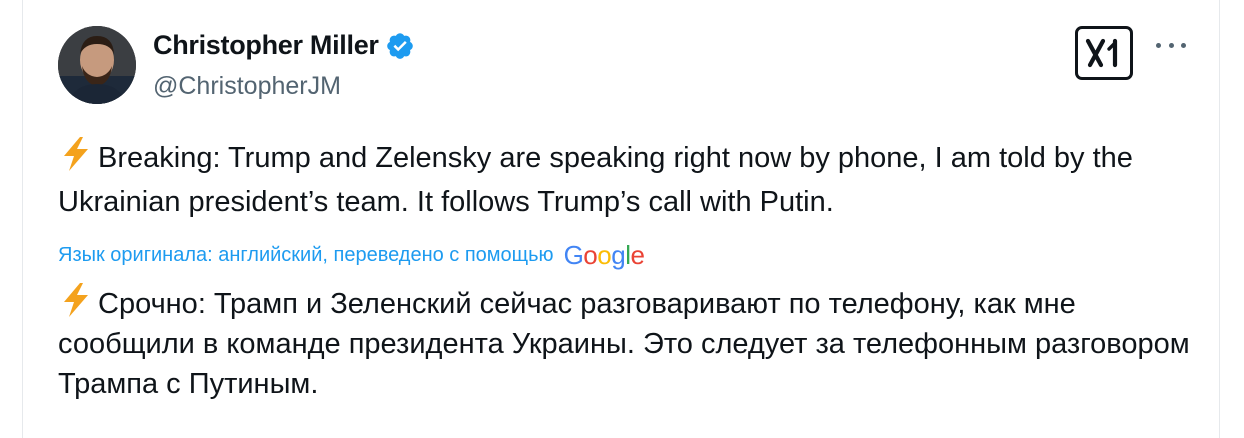 The width and height of the screenshot is (1244, 438). I want to click on author-handle: @ChristopherJM, so click(247, 86).